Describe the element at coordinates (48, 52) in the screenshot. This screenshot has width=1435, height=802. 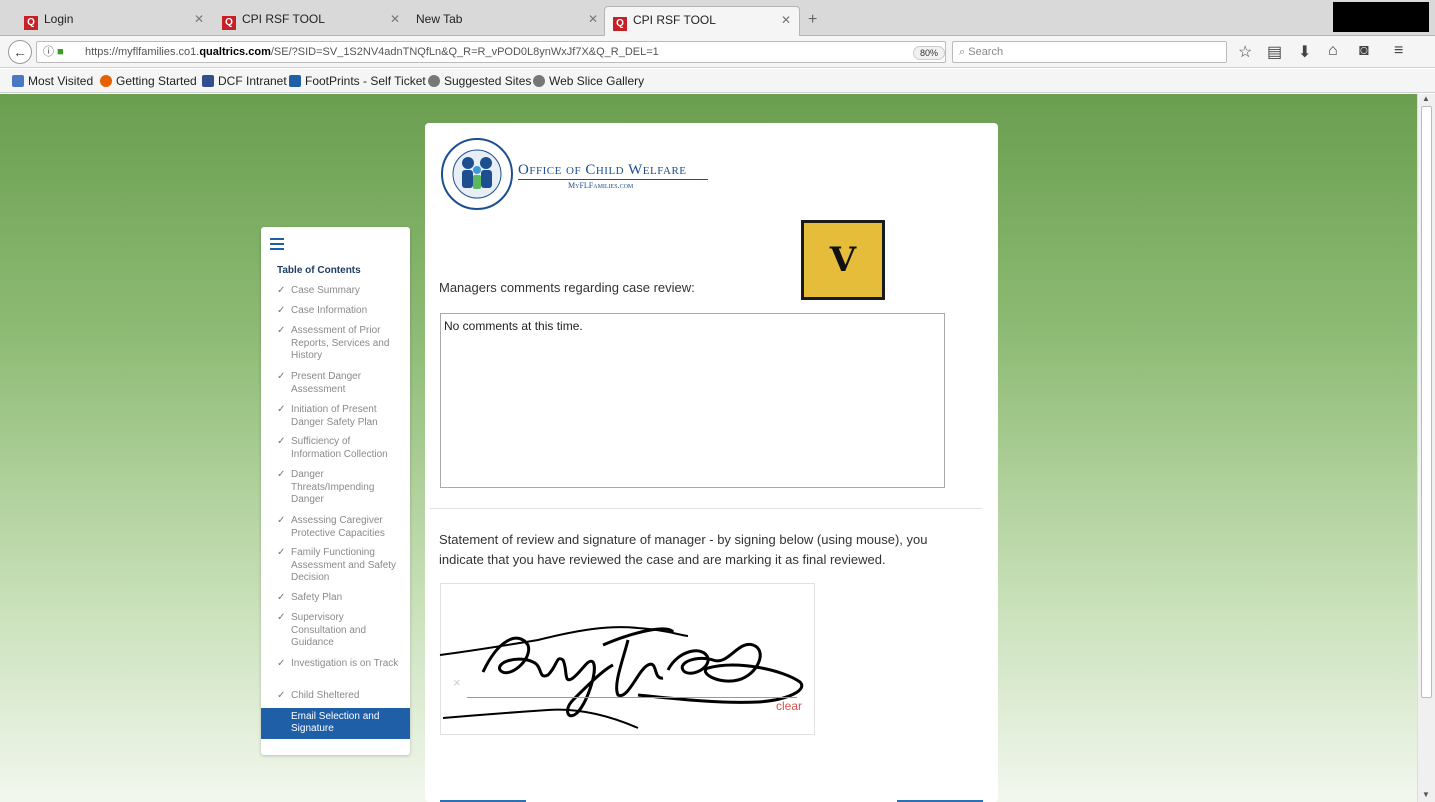
I see `info-icon: ⓘ` at that location.